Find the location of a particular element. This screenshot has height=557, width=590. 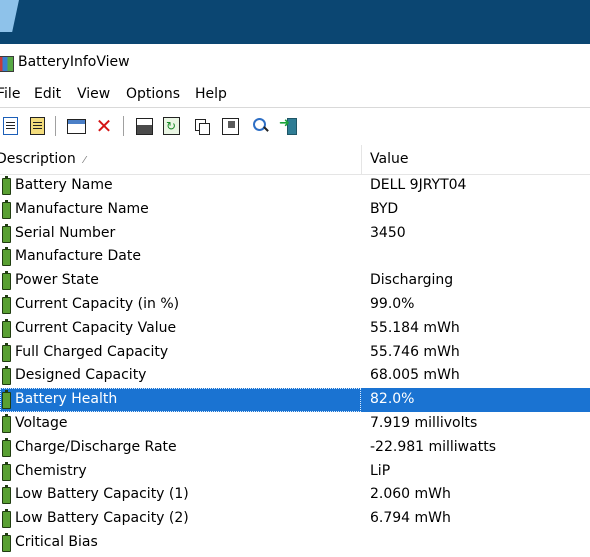

row-value: 3450 is located at coordinates (388, 232).